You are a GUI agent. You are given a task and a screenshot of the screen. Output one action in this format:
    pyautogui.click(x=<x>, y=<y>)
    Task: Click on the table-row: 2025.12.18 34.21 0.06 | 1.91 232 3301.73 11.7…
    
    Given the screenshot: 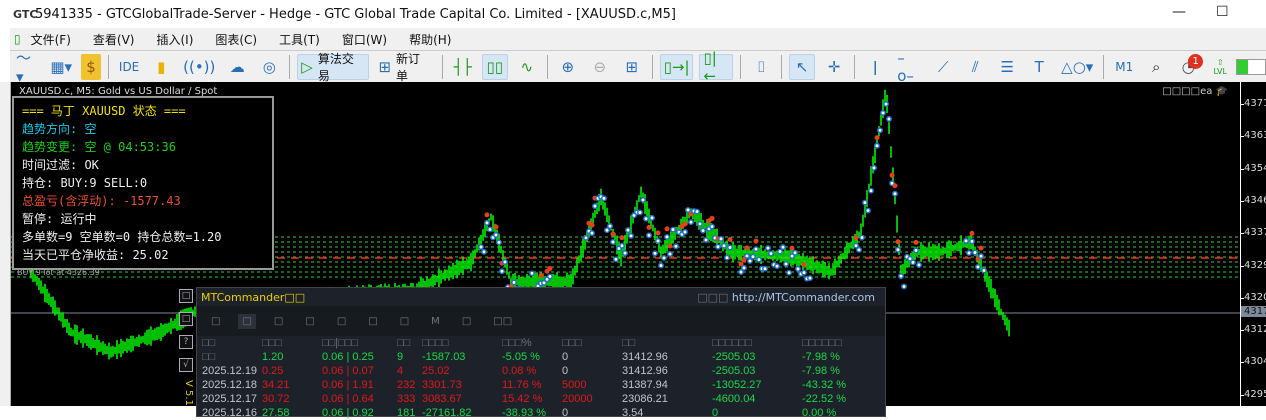 What is the action you would take?
    pyautogui.click(x=542, y=385)
    